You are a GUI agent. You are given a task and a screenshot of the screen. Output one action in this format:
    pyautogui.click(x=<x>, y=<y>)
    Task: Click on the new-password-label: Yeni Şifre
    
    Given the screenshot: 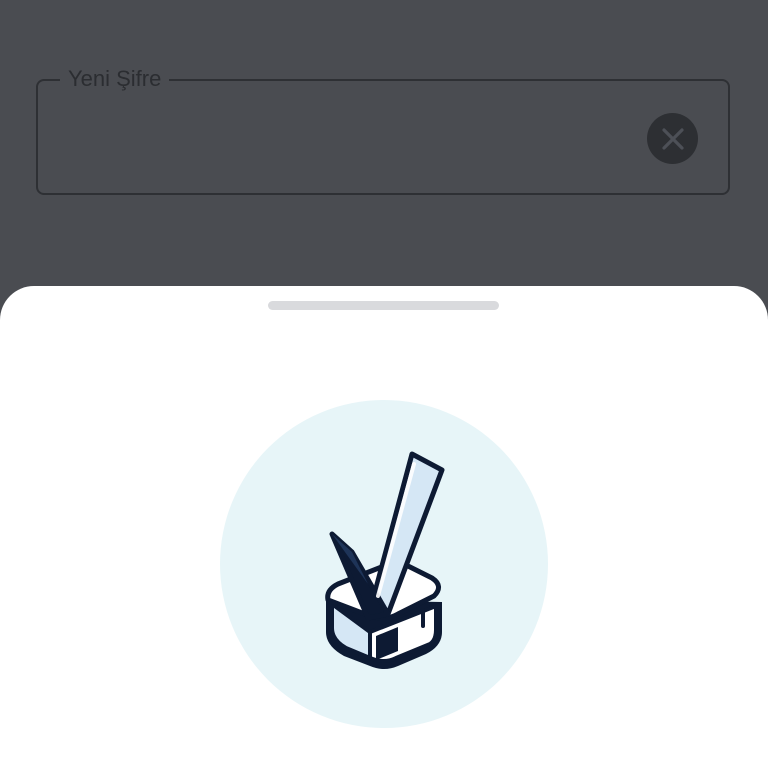 What is the action you would take?
    pyautogui.click(x=115, y=79)
    